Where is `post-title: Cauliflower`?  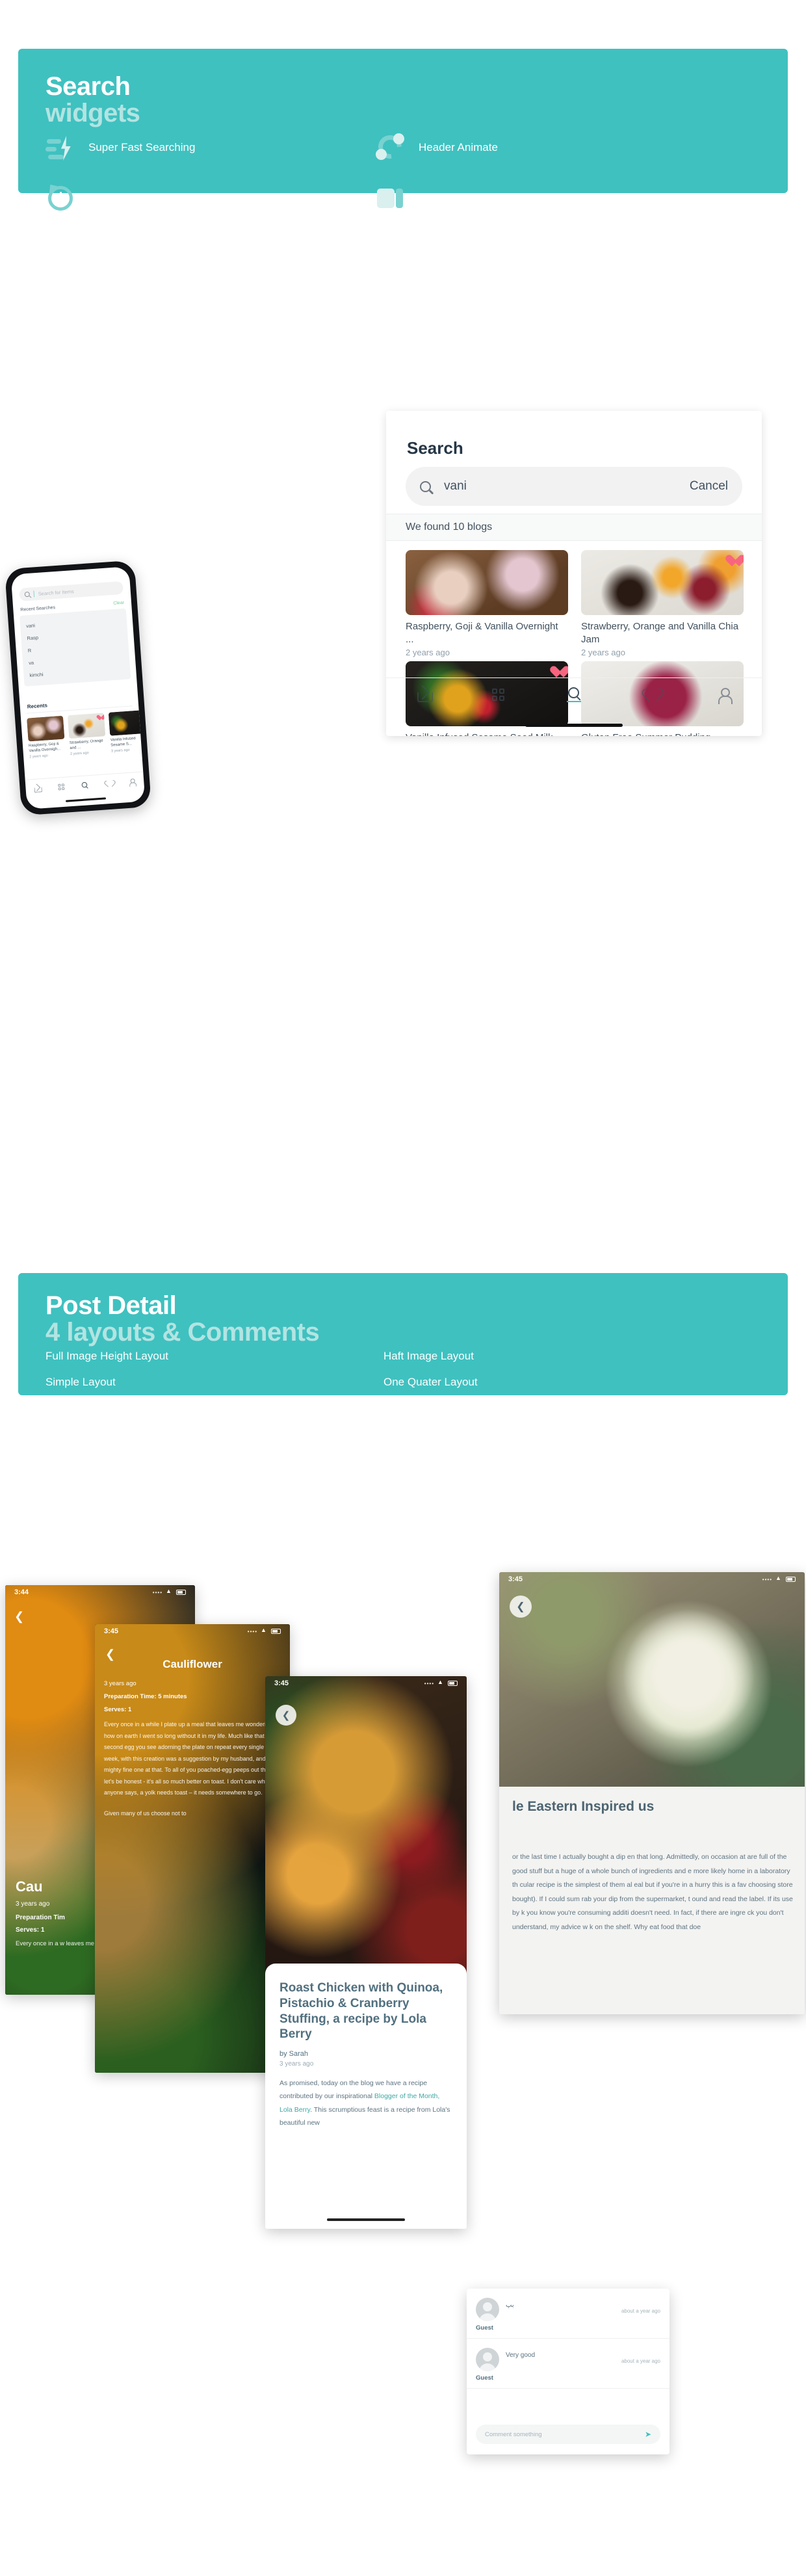
post-title: Cauliflower is located at coordinates (192, 1664).